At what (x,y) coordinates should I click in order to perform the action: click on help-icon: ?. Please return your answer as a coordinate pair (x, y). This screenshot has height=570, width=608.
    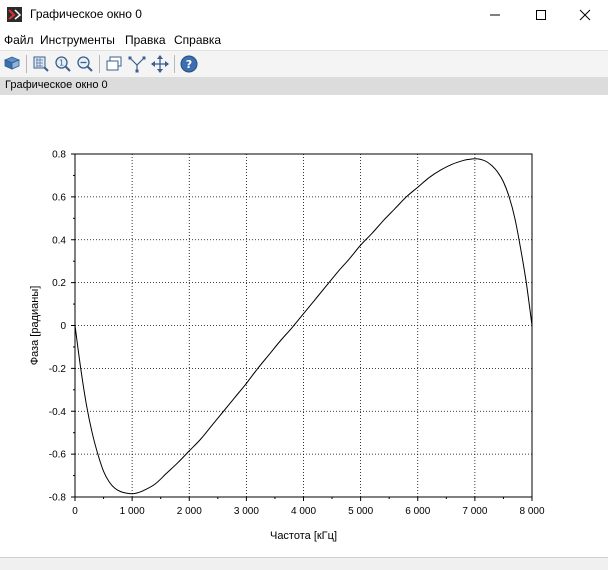
    Looking at the image, I should click on (189, 64).